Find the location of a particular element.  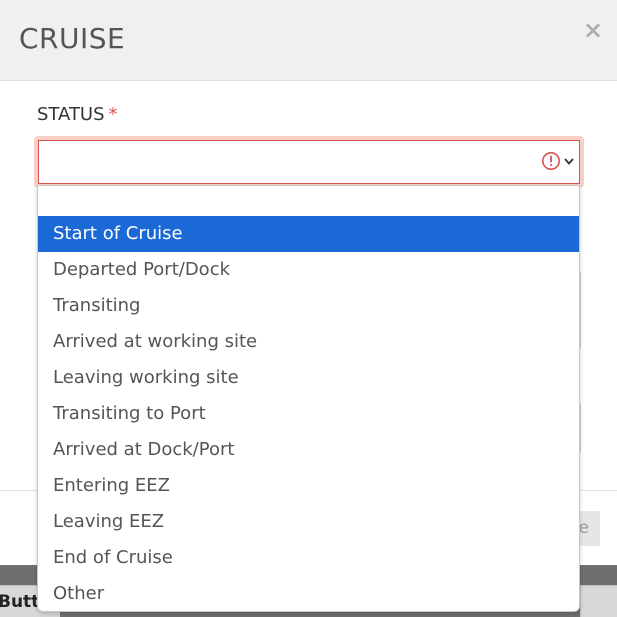

close-icon: × is located at coordinates (593, 30).